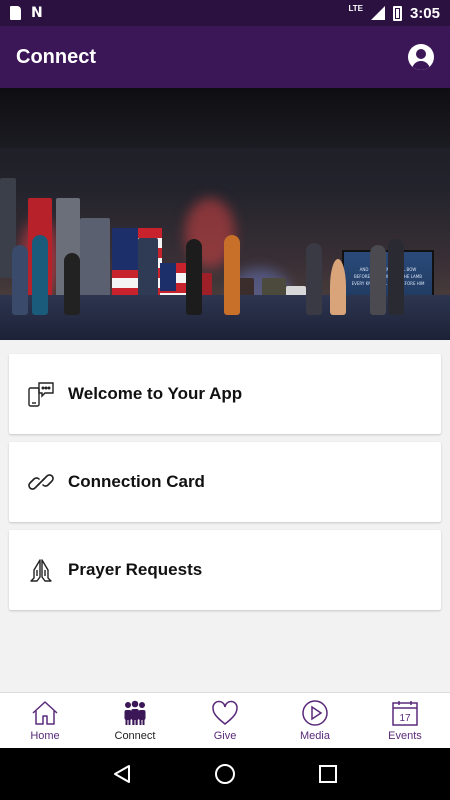 The image size is (450, 800). Describe the element at coordinates (355, 8) in the screenshot. I see `network-type: LTE` at that location.